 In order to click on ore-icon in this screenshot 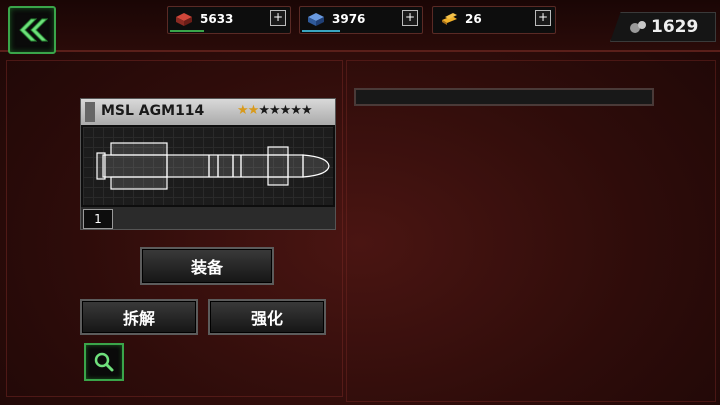, I will do `click(638, 27)`.